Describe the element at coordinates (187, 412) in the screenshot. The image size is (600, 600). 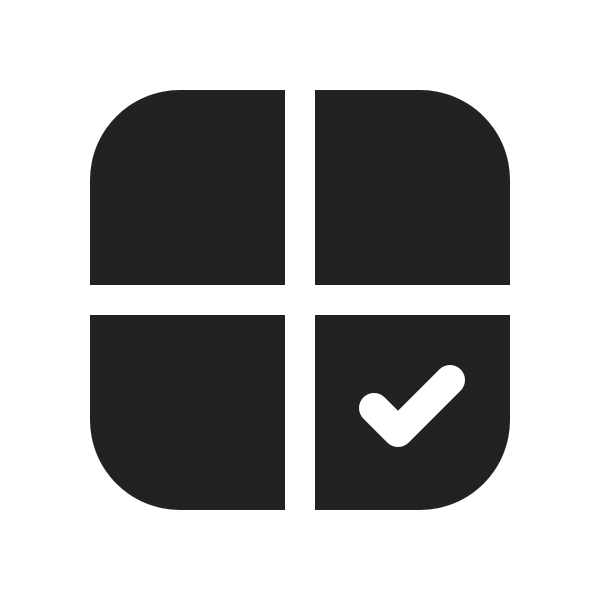
I see `tile-bottom-left` at that location.